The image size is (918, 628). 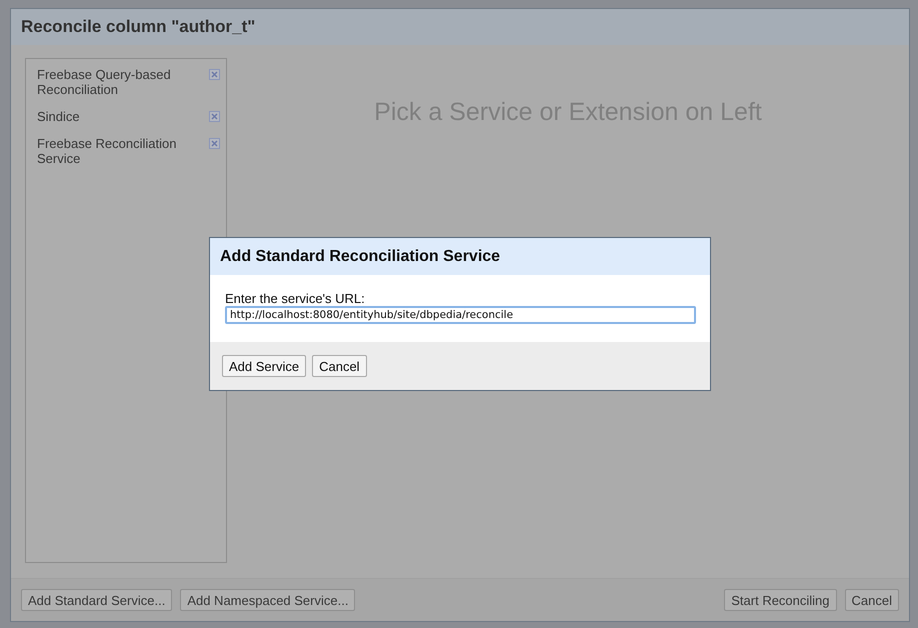 I want to click on footer-button: Start Reconciling, so click(x=780, y=600).